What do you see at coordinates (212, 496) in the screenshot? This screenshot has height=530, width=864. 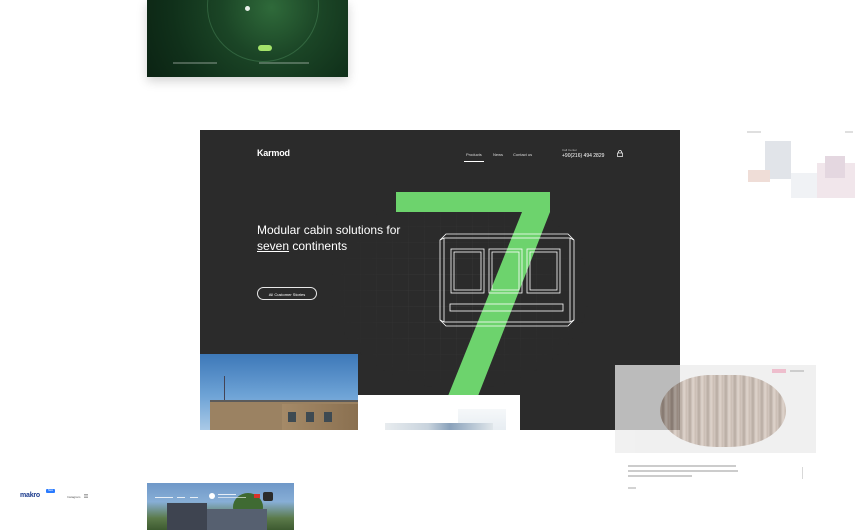 I see `phone-icon` at bounding box center [212, 496].